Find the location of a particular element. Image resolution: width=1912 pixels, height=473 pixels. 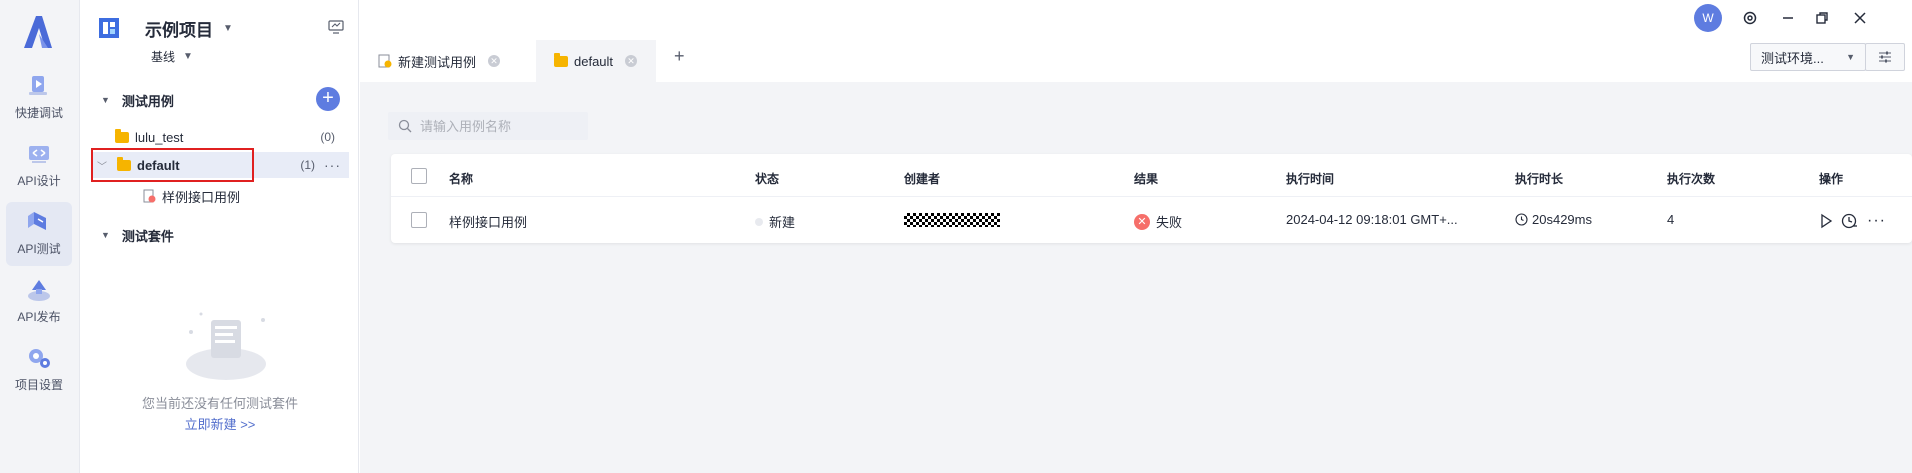

create-suite-link: 立即新建 >> is located at coordinates (220, 423).